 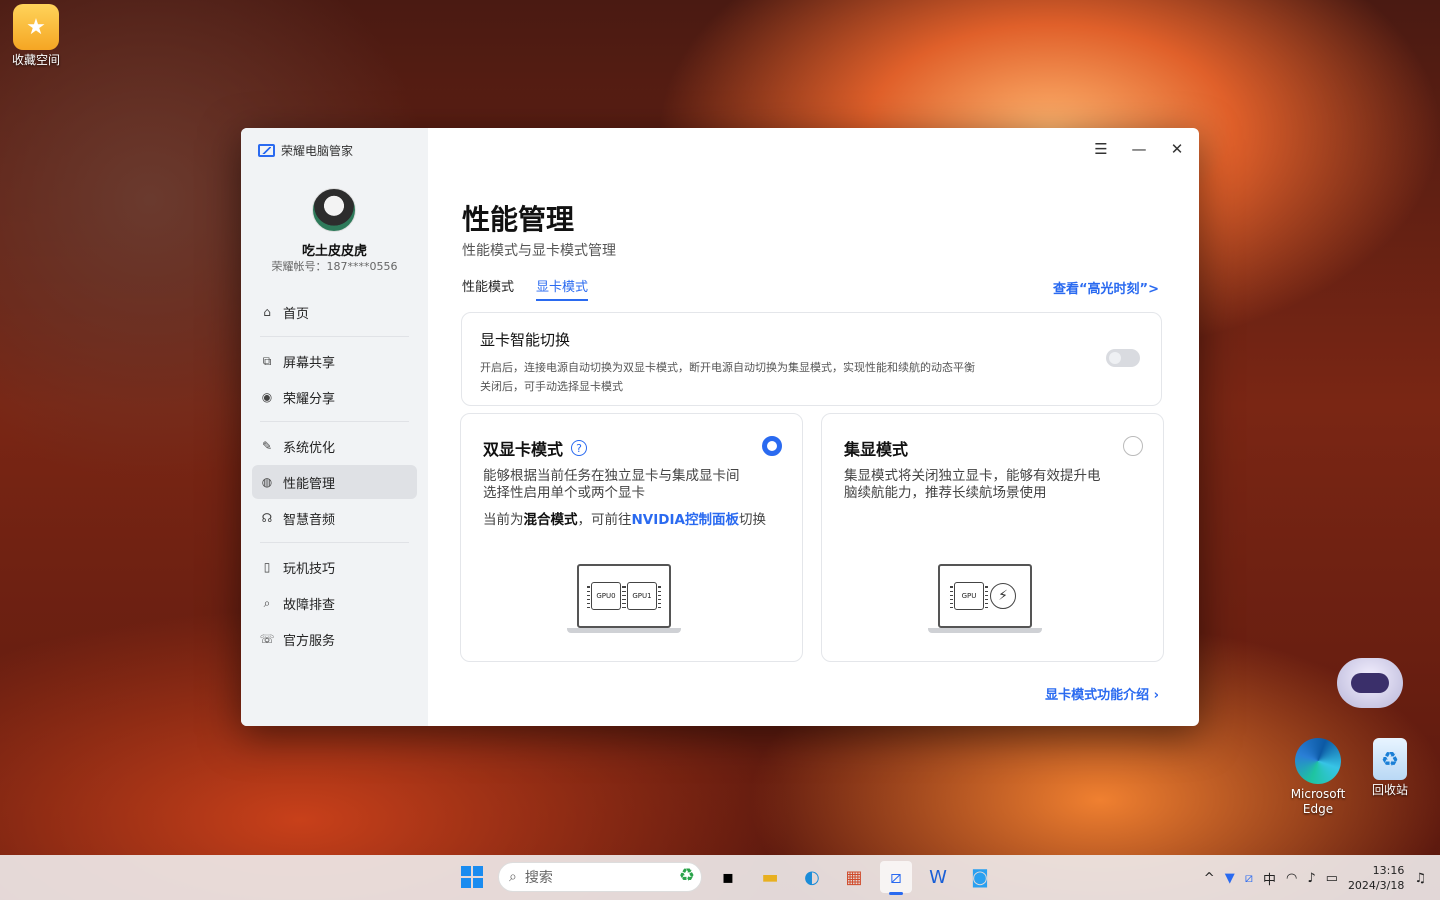 I want to click on desktop-icon-label: 收藏空间, so click(x=35, y=60).